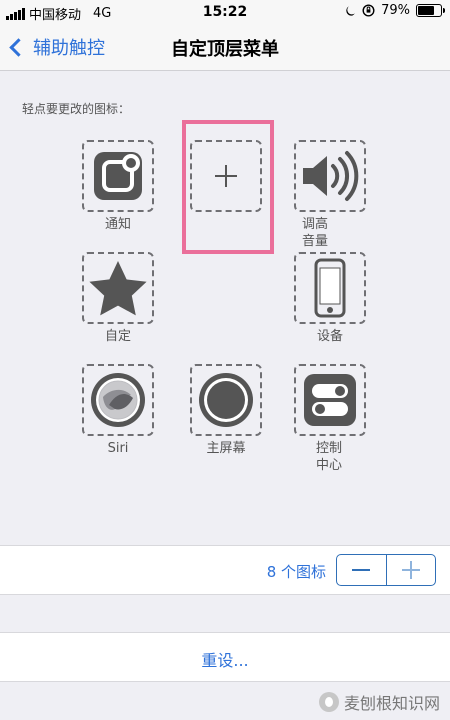 The height and width of the screenshot is (720, 450). I want to click on star-icon, so click(118, 288).